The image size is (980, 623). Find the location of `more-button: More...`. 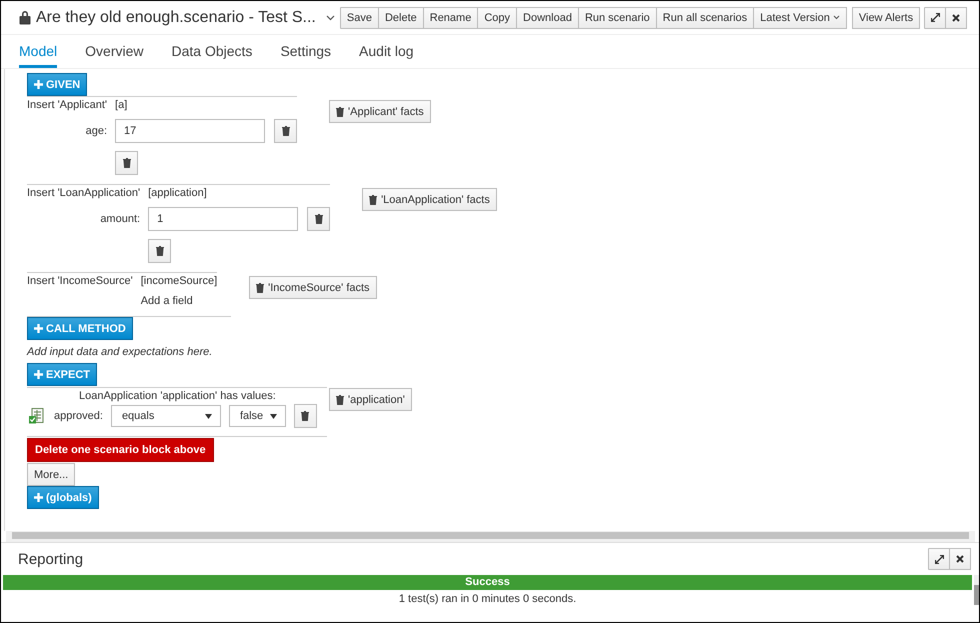

more-button: More... is located at coordinates (51, 474).